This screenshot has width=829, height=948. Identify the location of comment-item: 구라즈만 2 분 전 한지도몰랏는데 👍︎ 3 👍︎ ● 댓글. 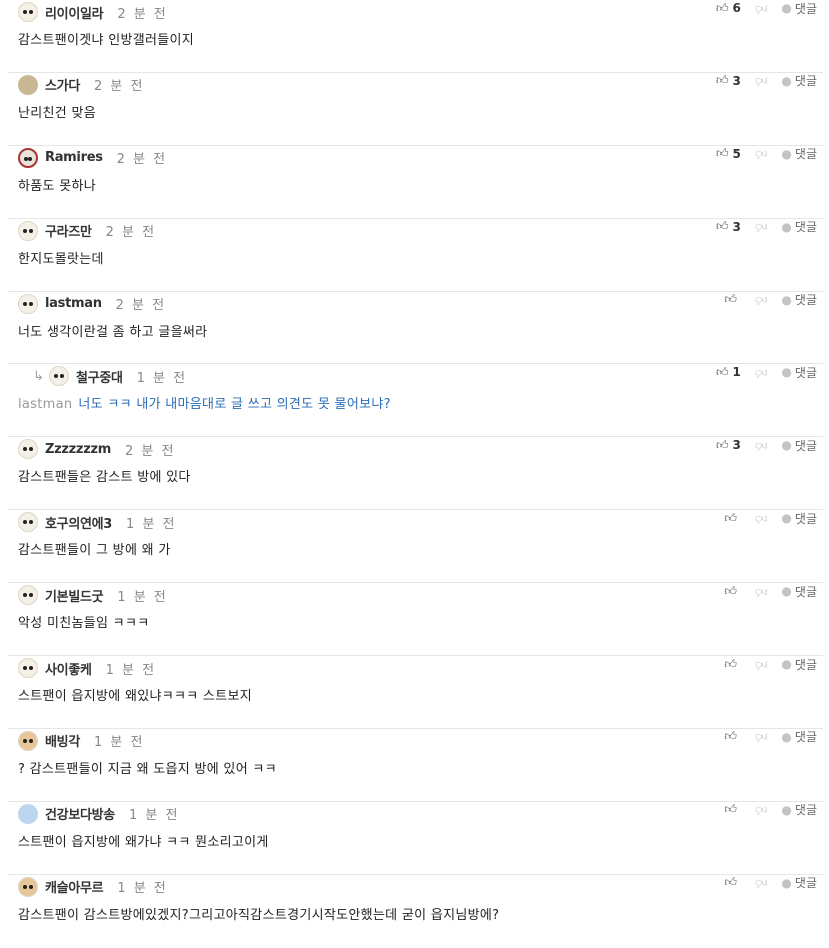
(415, 255).